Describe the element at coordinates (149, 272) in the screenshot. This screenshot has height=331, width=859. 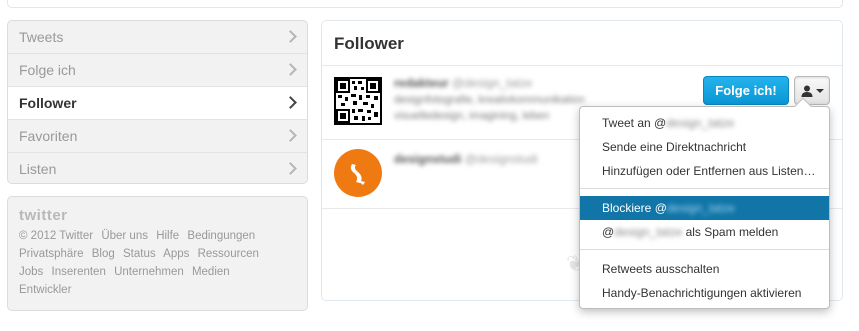
I see `footer-link: Unternehmen` at that location.